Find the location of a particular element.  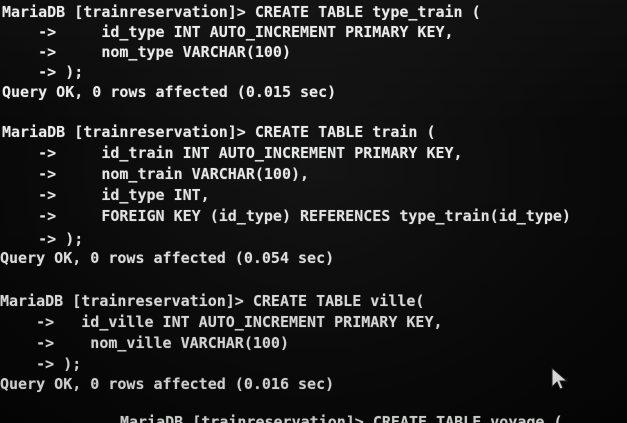

terminal-line: -> id_type INT, is located at coordinates (106, 195).